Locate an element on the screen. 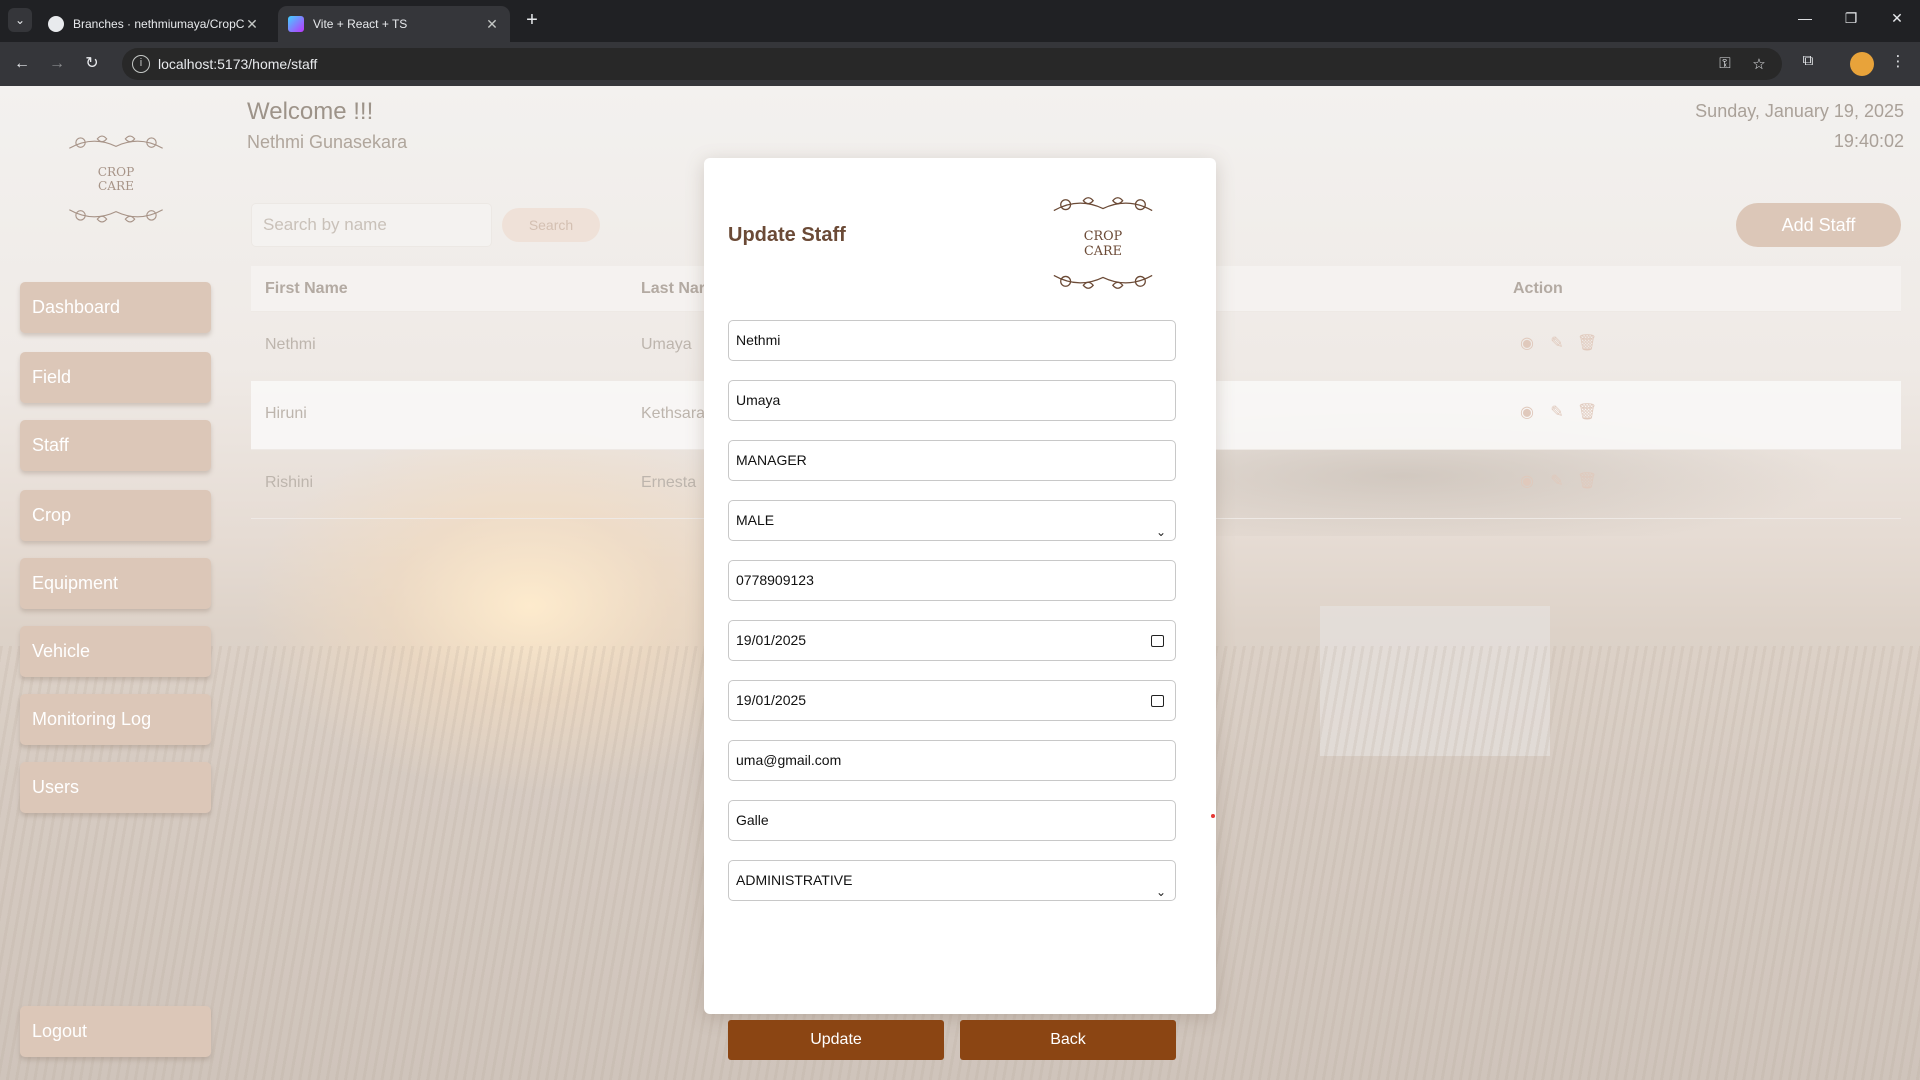 This screenshot has width=1920, height=1080. current-time: 19:40:02 is located at coordinates (1868, 141).